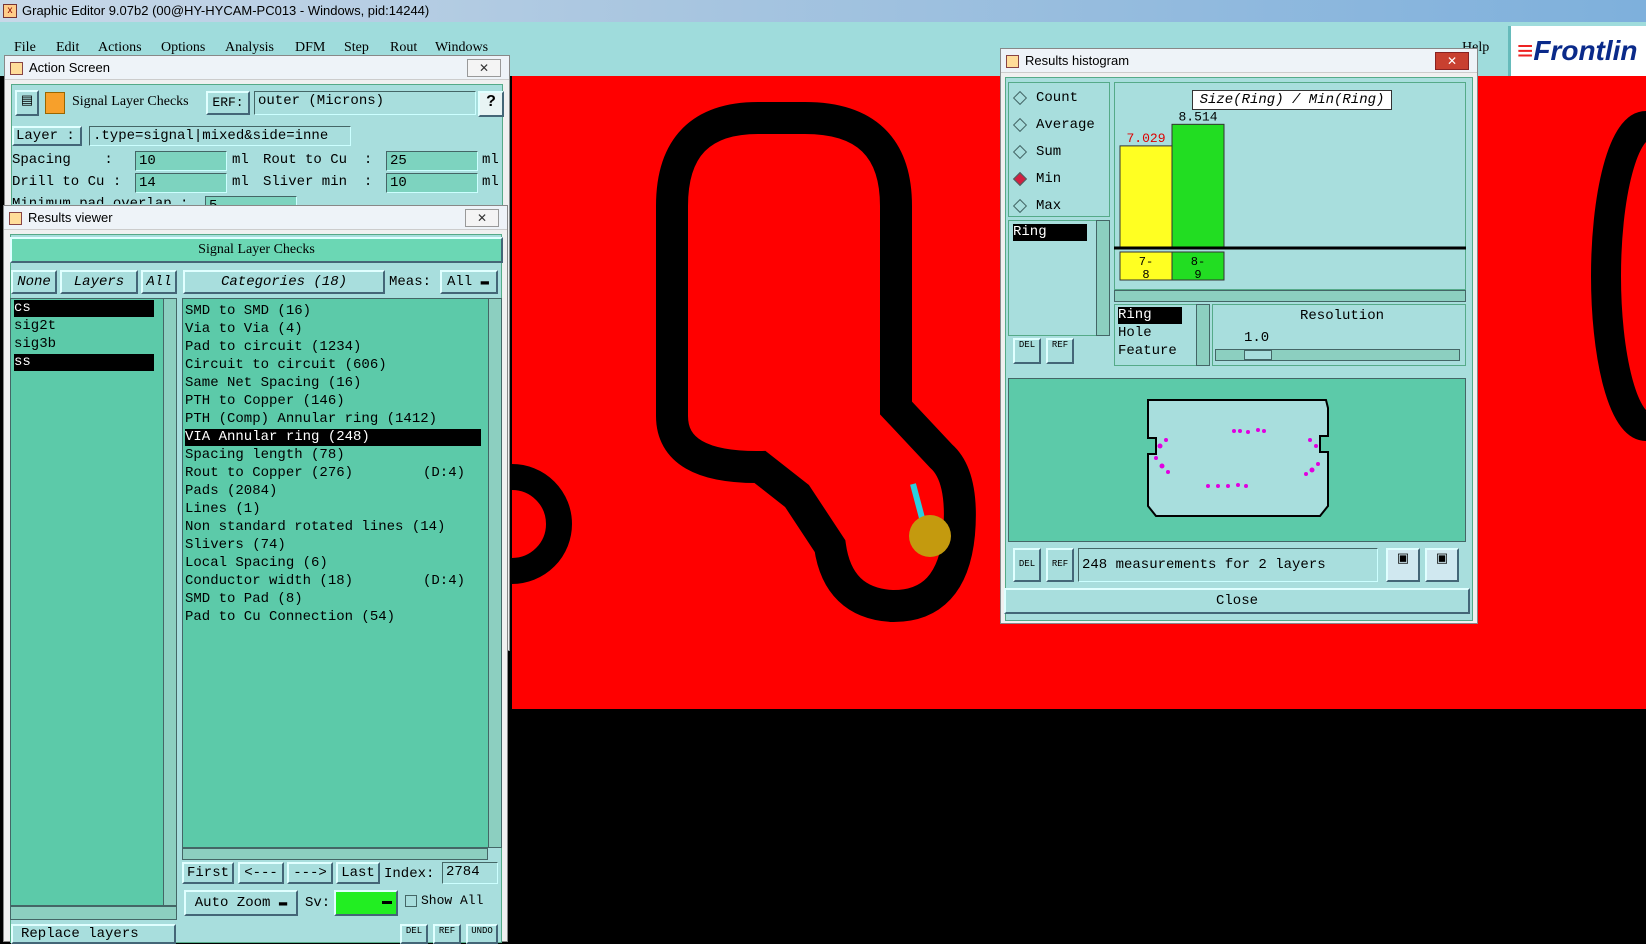 The height and width of the screenshot is (944, 1646). What do you see at coordinates (1060, 351) in the screenshot?
I see `hist-ref-button: REF` at bounding box center [1060, 351].